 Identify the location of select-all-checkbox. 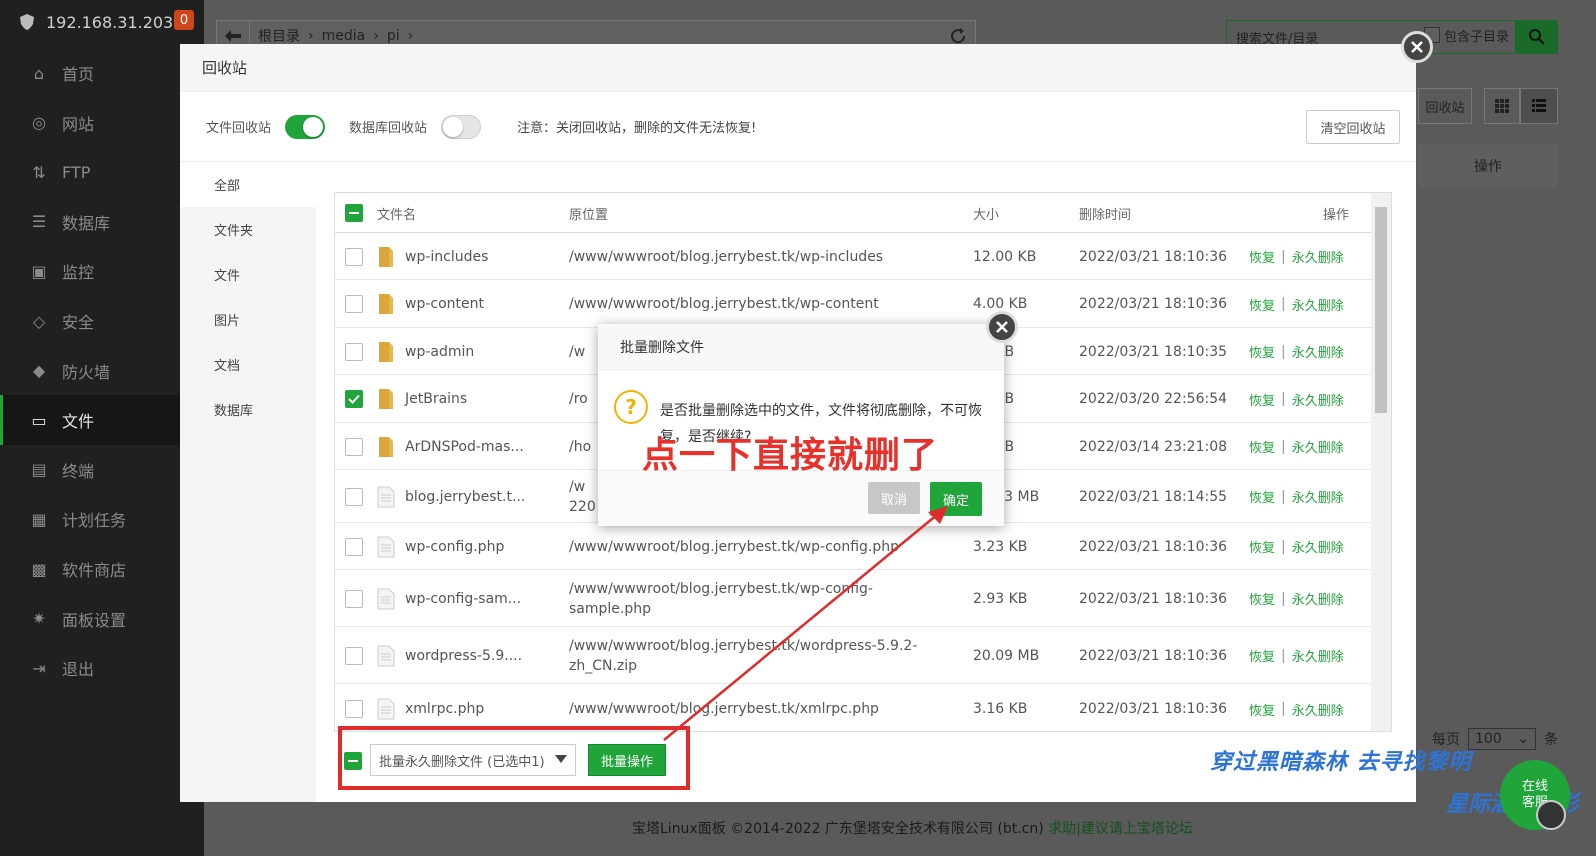
(354, 213).